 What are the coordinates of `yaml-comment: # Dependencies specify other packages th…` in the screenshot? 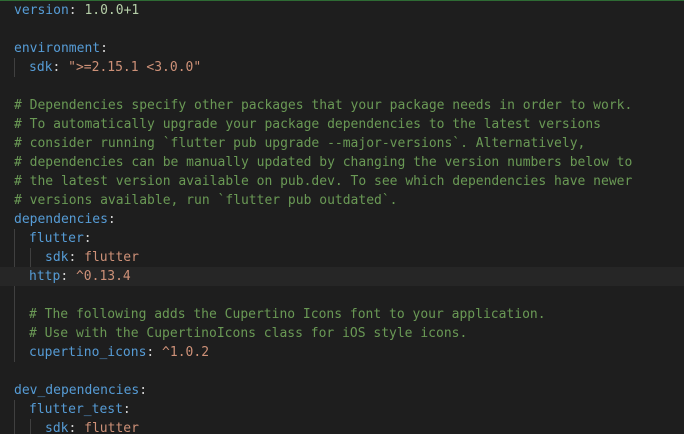 It's located at (323, 105).